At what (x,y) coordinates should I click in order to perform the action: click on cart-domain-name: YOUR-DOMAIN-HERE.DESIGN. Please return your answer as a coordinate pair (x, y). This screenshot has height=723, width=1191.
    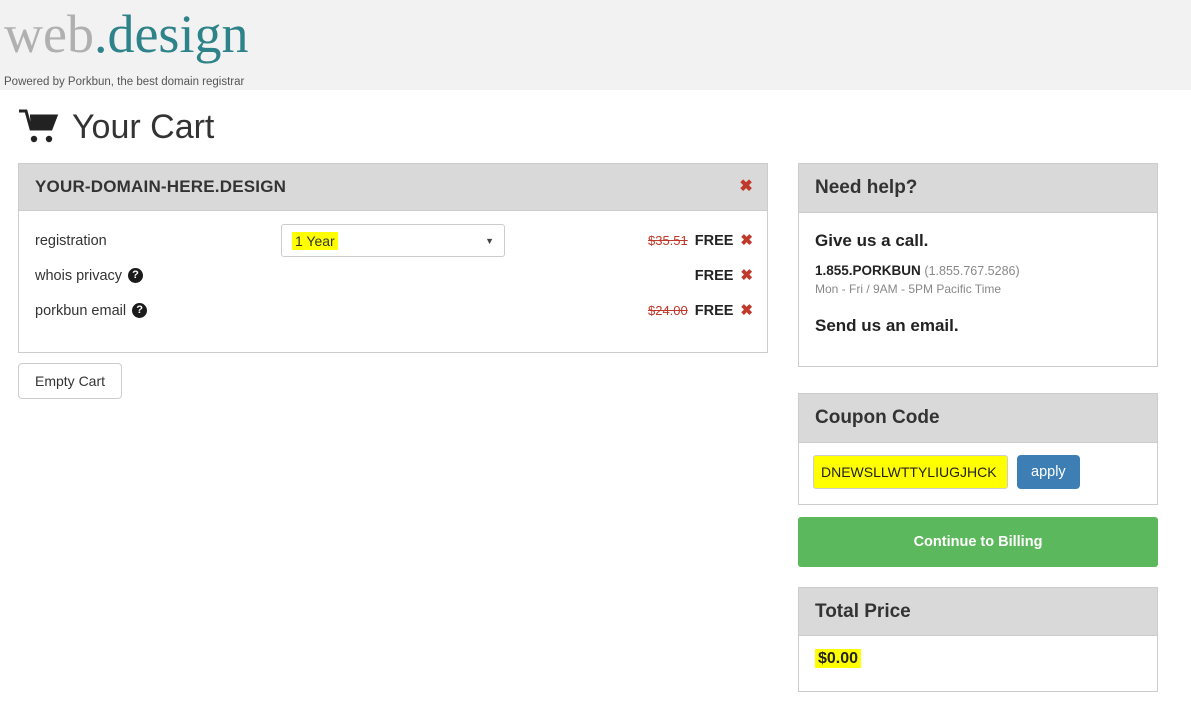
    Looking at the image, I should click on (161, 186).